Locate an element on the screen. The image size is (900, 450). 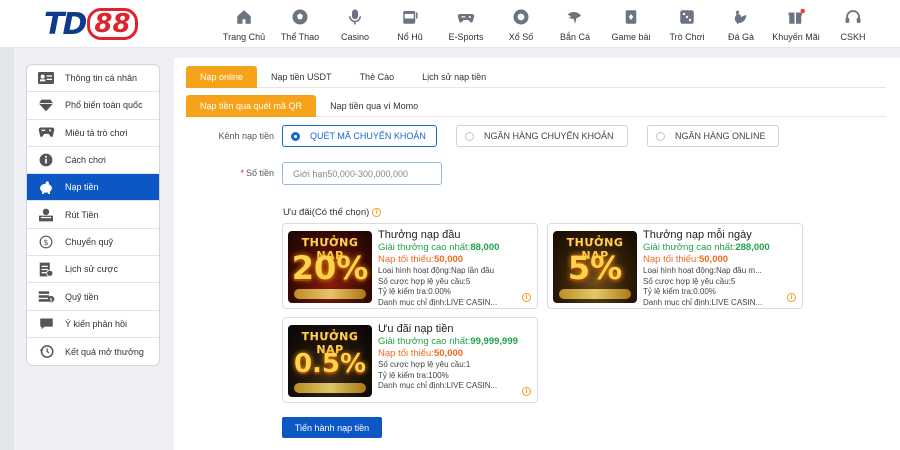
nav-khuyen-mai: Khuyến Mãi is located at coordinates (796, 24).